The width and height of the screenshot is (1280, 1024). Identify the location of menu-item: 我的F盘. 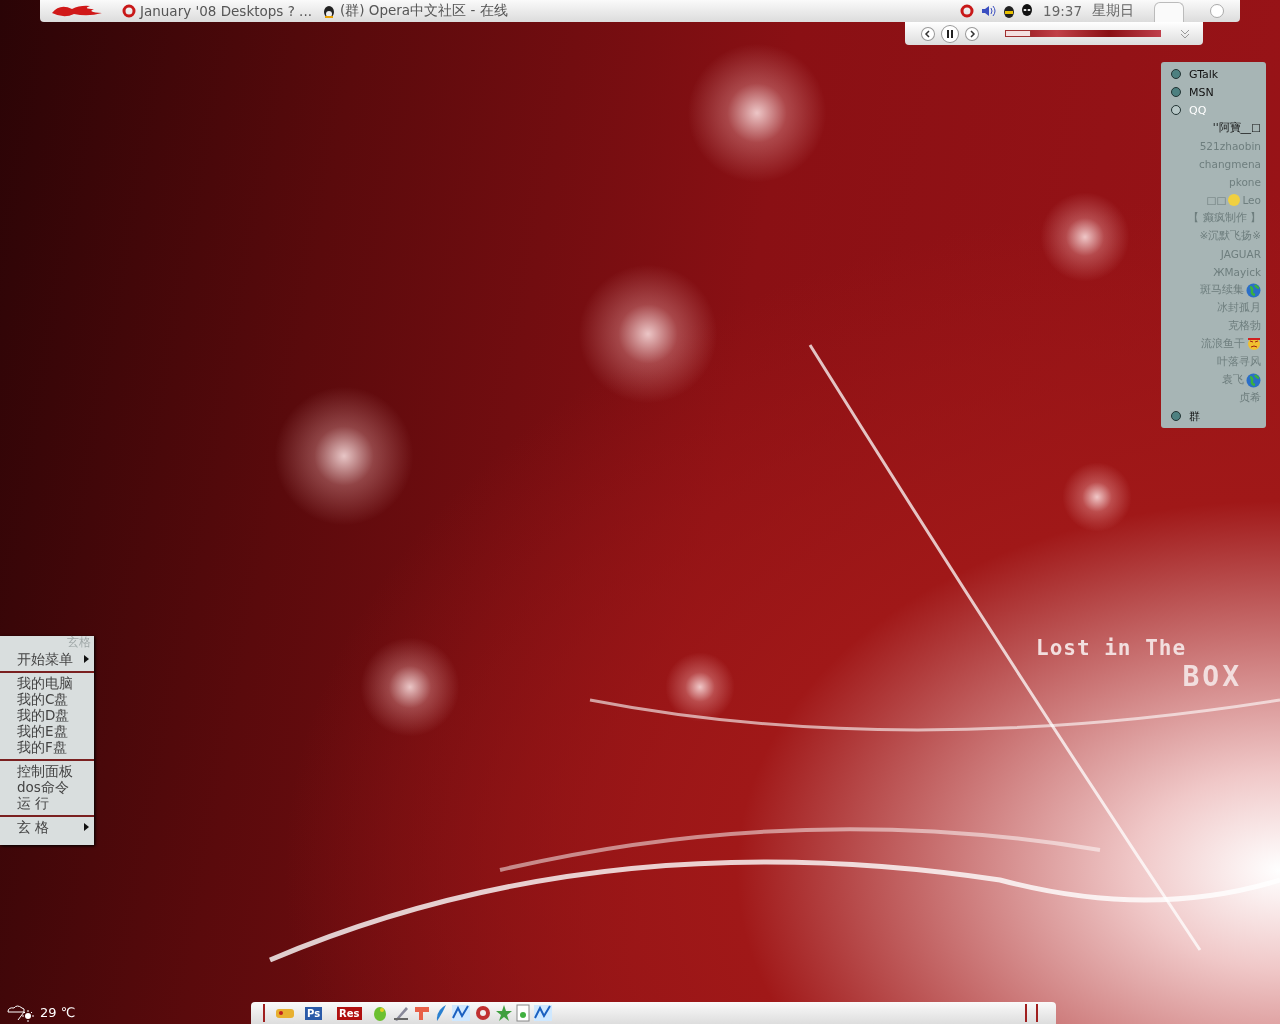
(55, 747).